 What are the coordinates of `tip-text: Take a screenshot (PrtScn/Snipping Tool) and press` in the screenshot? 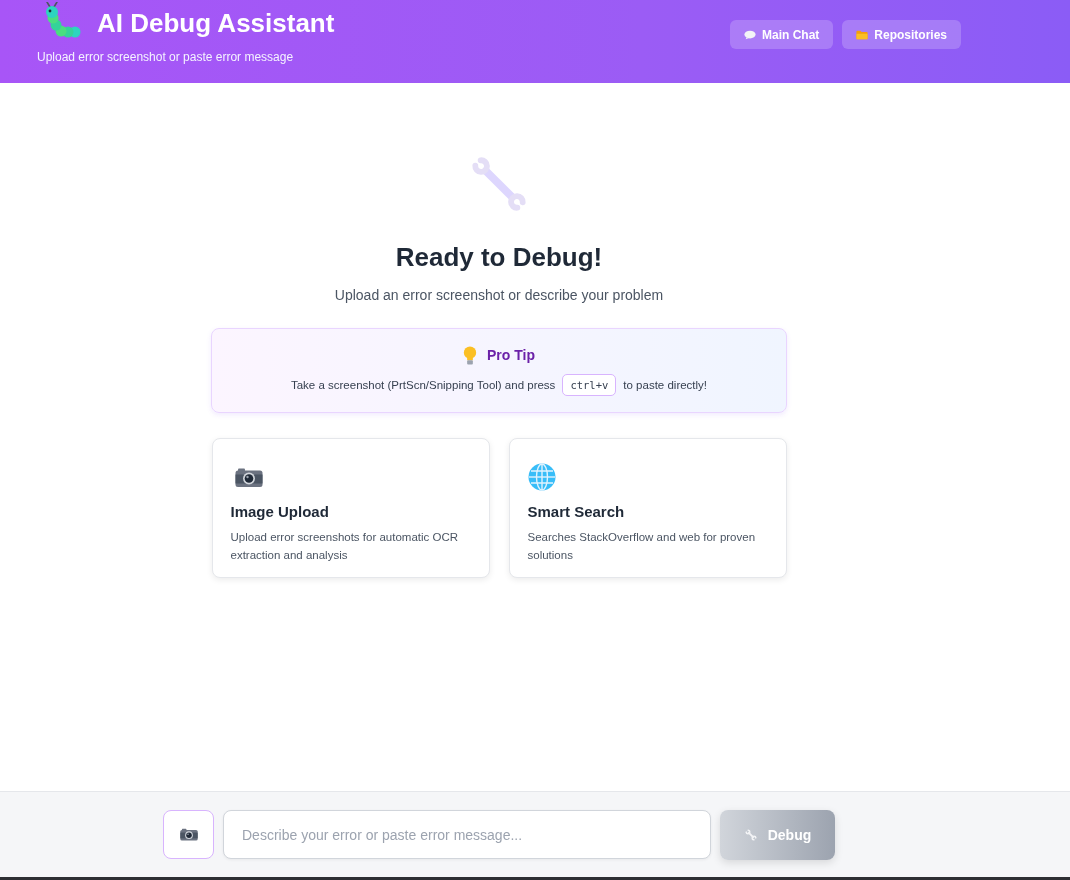 It's located at (423, 384).